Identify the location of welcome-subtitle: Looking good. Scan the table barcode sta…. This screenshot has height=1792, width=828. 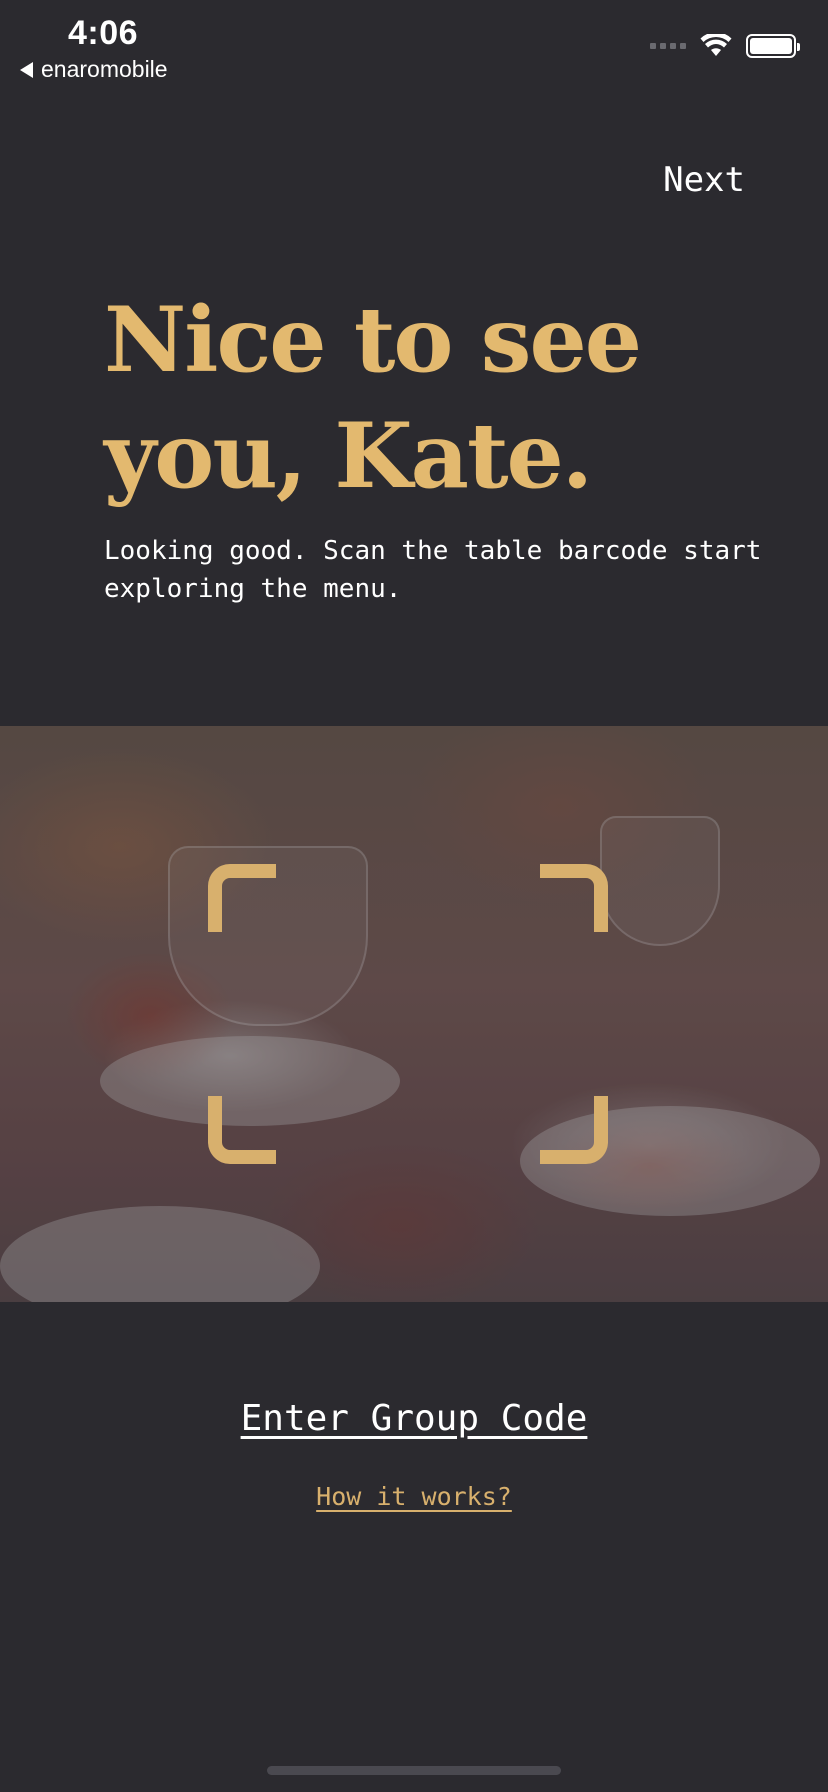
(433, 570).